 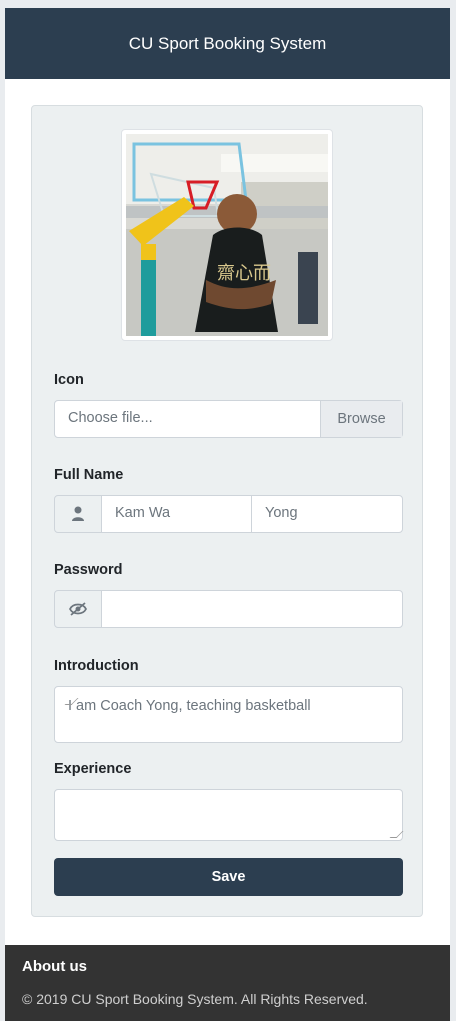 I want to click on password-label: Password, so click(x=88, y=570).